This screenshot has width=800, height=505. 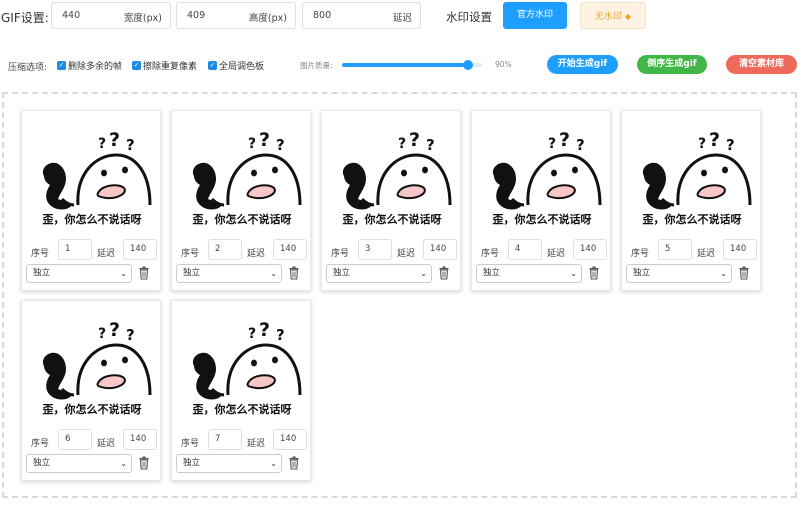 What do you see at coordinates (111, 15) in the screenshot?
I see `width-field: 440 宽度(px)` at bounding box center [111, 15].